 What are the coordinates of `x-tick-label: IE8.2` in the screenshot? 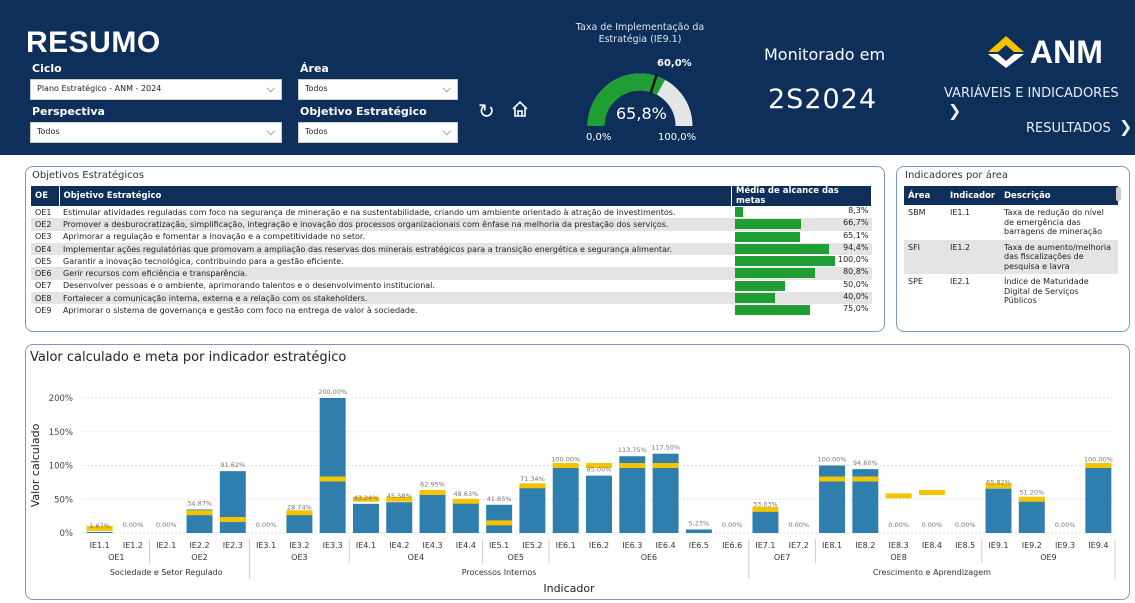 It's located at (865, 545).